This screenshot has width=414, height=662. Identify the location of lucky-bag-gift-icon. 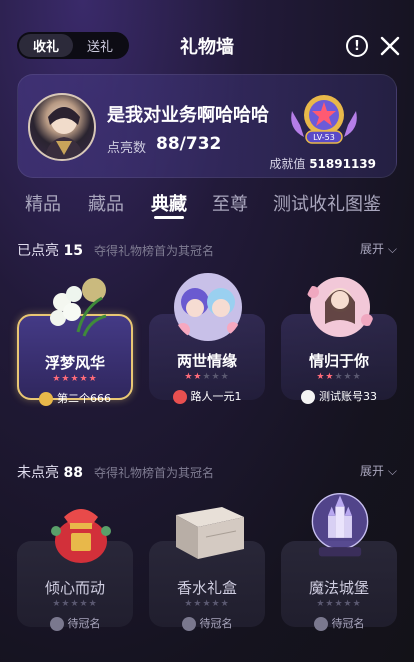
(81, 536).